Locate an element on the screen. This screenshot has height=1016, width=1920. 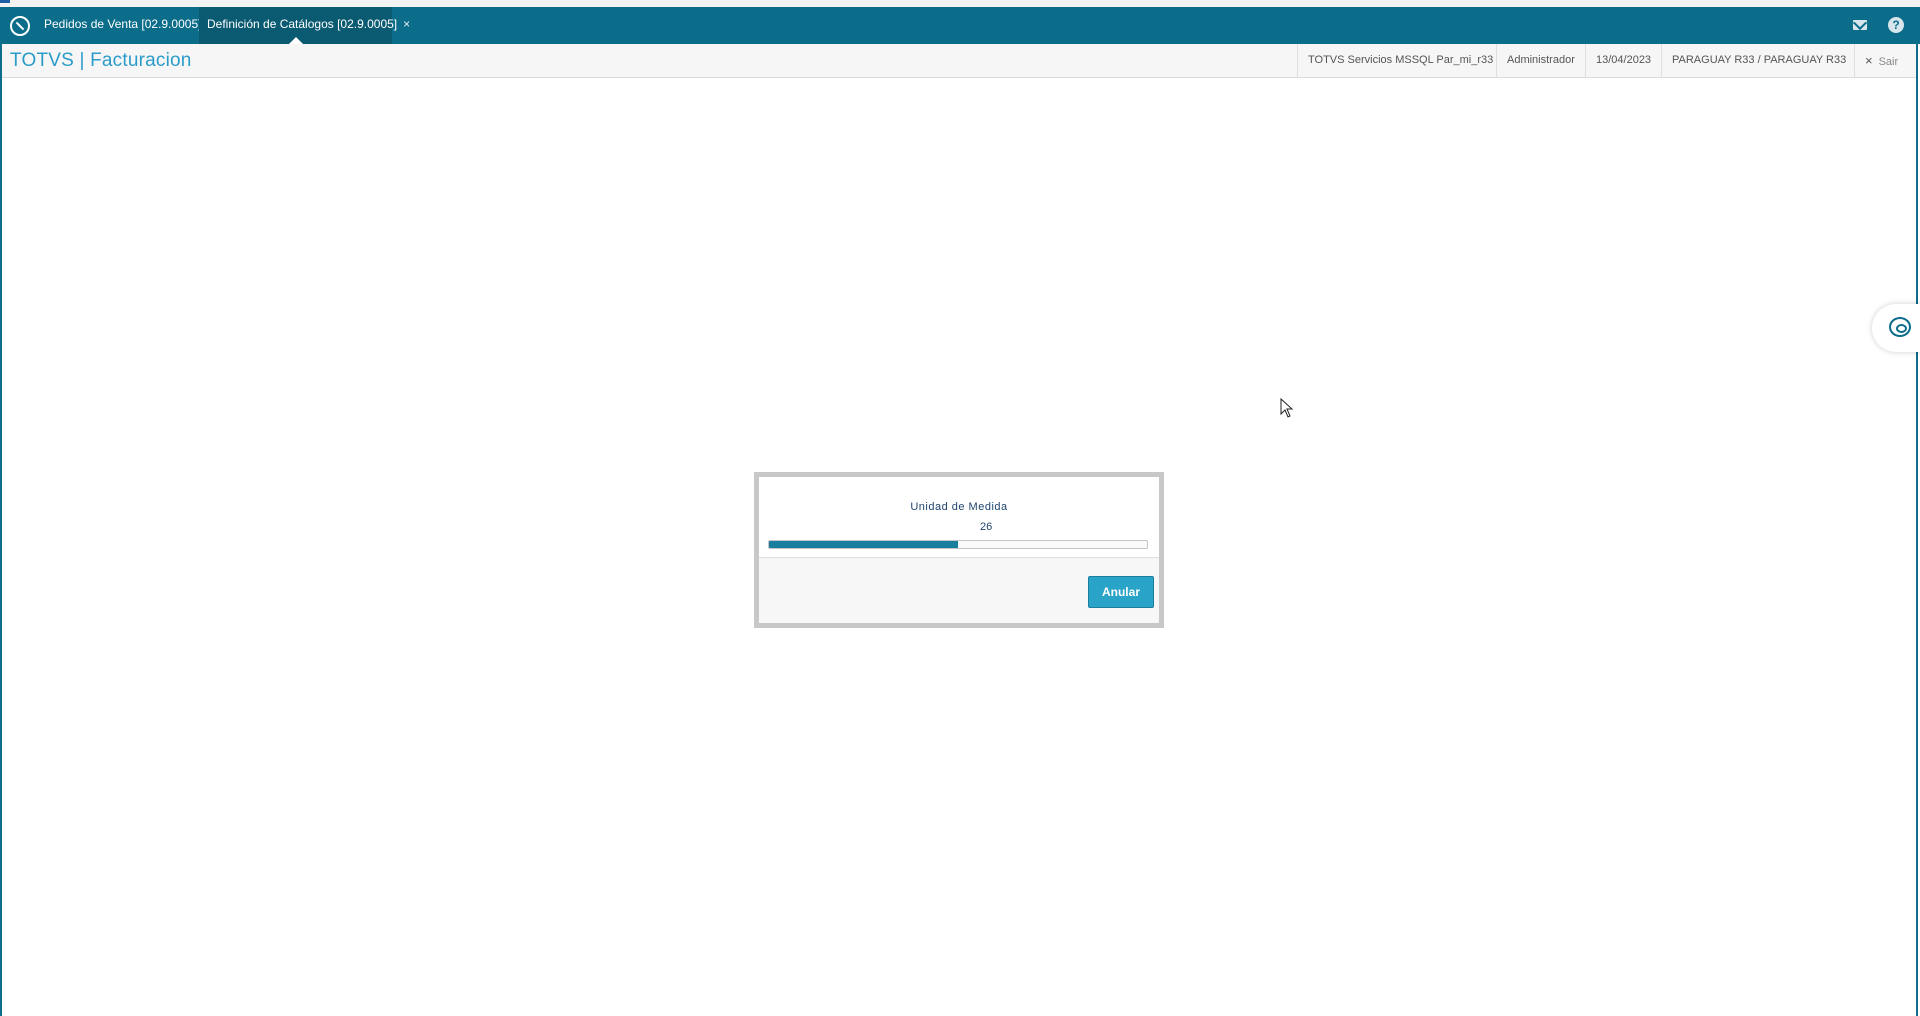
dialog-title: Unidad de Medida is located at coordinates (959, 507).